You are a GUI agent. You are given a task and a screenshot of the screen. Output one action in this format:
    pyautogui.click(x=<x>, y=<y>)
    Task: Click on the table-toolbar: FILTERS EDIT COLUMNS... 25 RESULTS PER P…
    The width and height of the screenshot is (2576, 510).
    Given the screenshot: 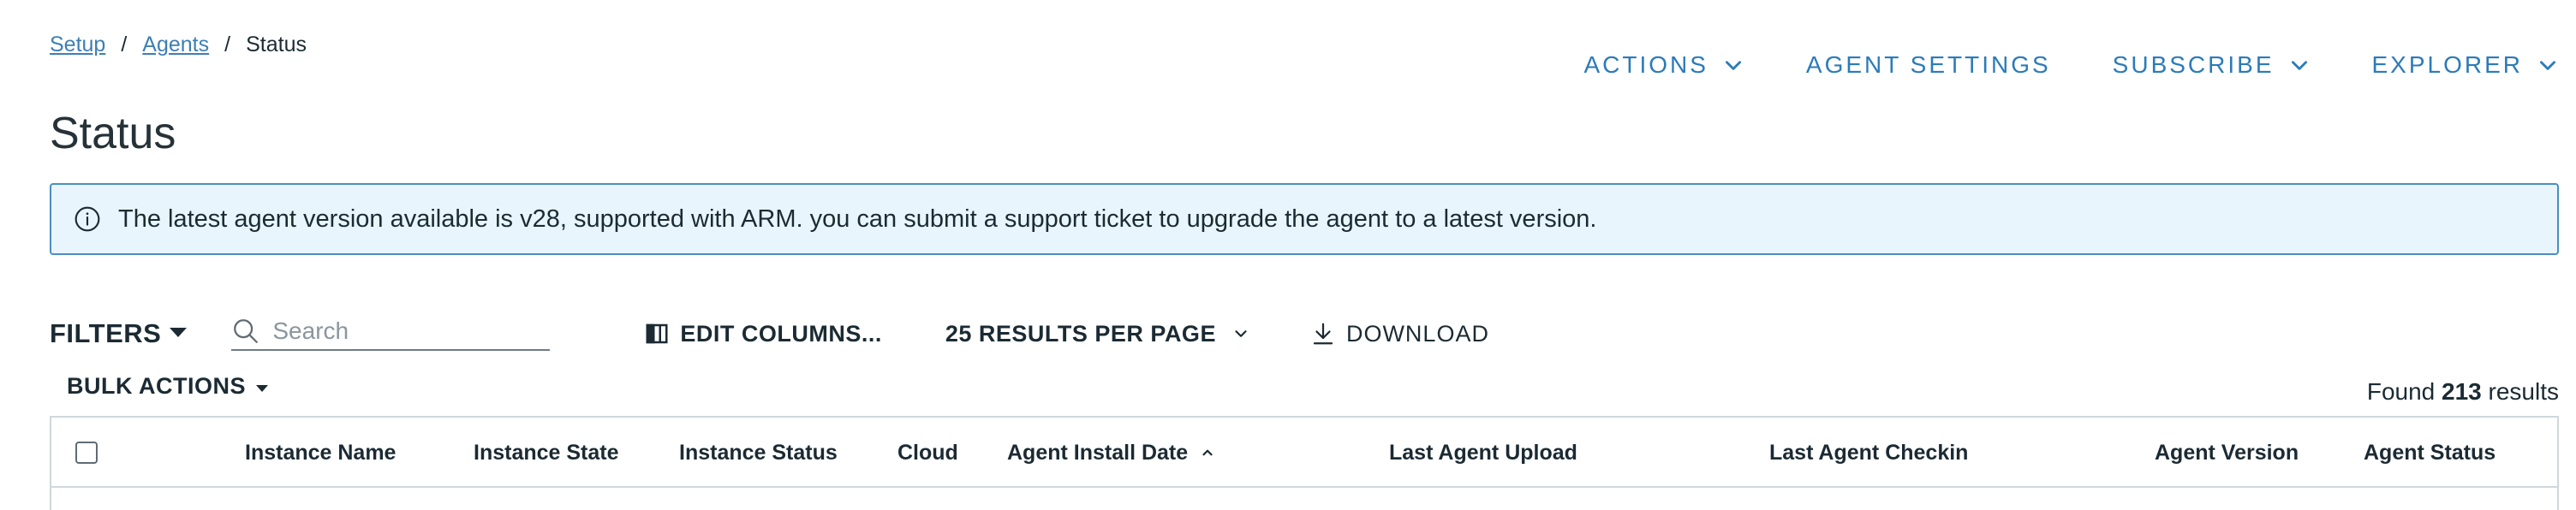 What is the action you would take?
    pyautogui.click(x=770, y=333)
    